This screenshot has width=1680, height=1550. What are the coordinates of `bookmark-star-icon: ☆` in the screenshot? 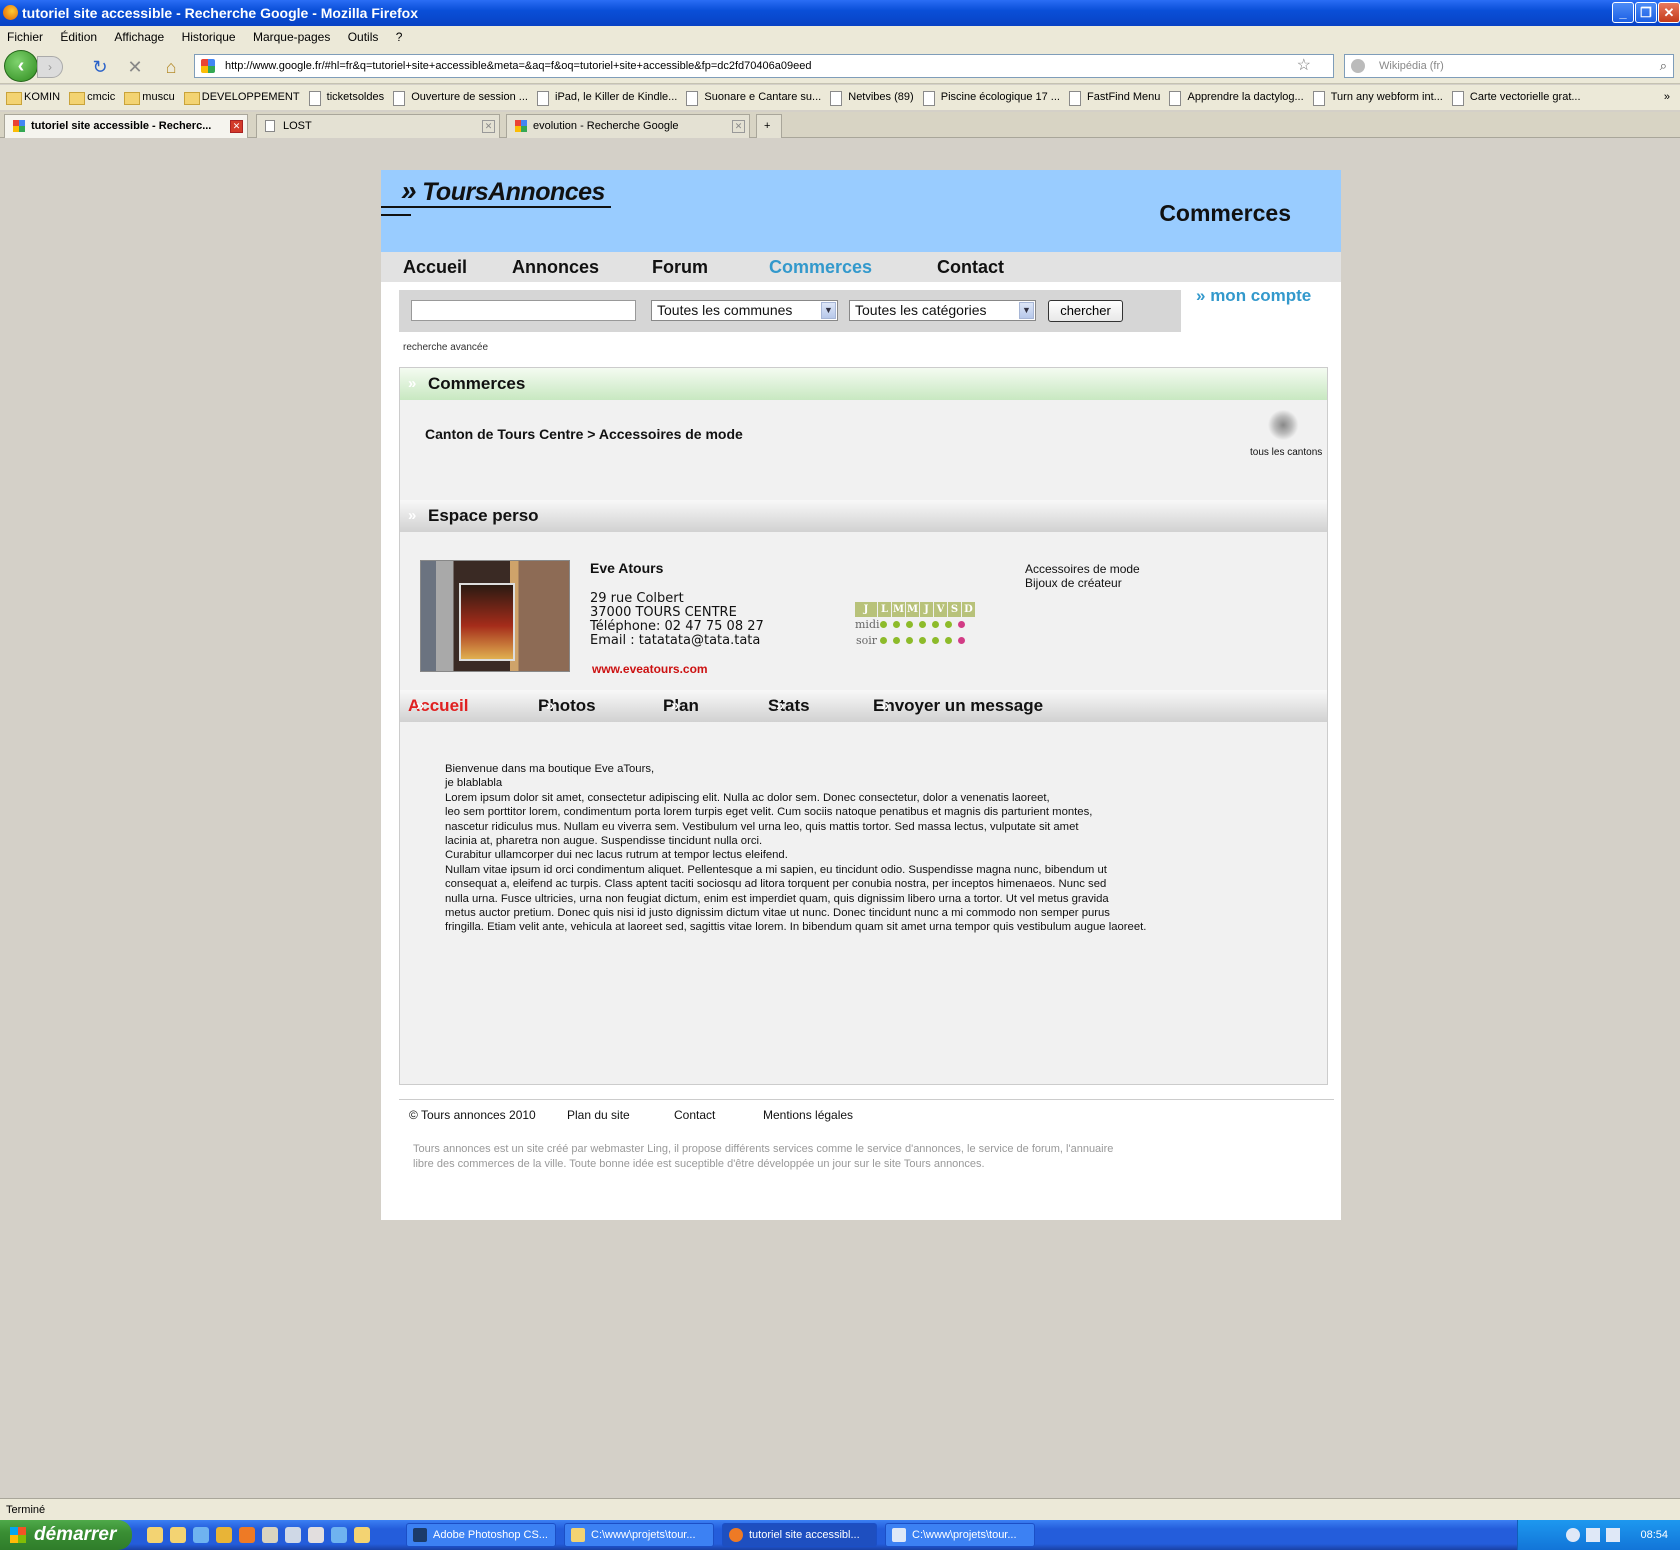 It's located at (1304, 66).